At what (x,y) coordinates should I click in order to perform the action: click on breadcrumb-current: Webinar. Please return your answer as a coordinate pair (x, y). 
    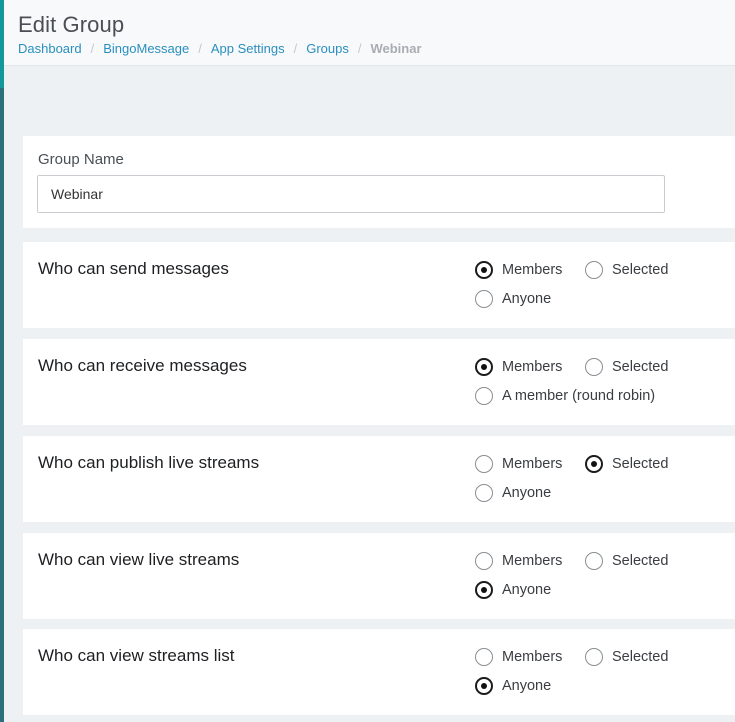
    Looking at the image, I should click on (396, 48).